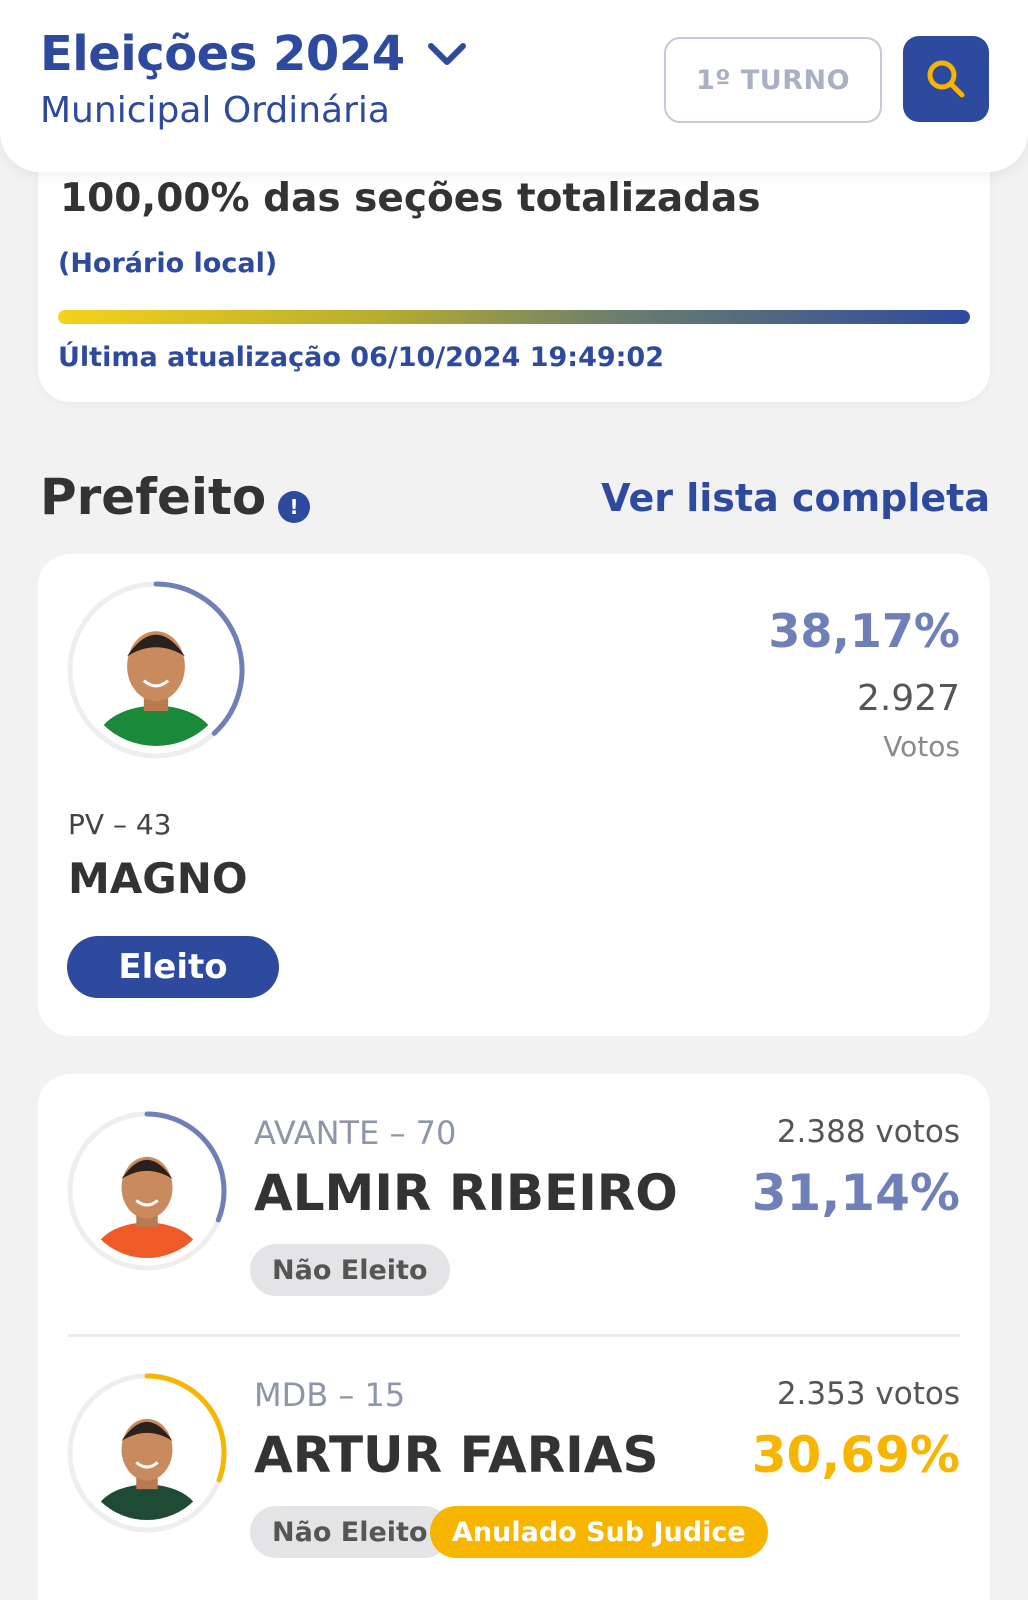  What do you see at coordinates (864, 631) in the screenshot?
I see `winner-percent: 38,17%` at bounding box center [864, 631].